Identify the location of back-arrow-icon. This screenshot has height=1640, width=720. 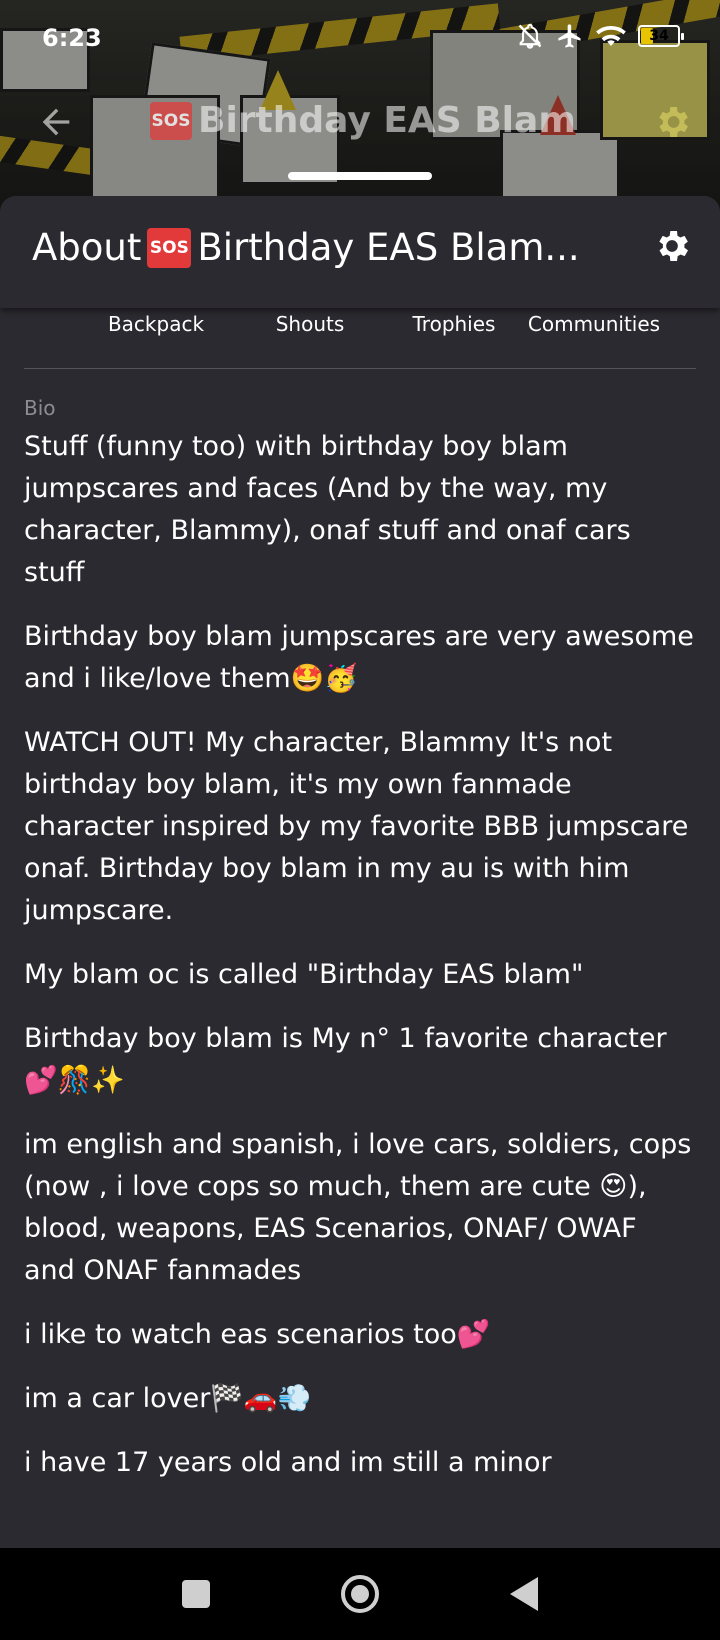
(56, 124).